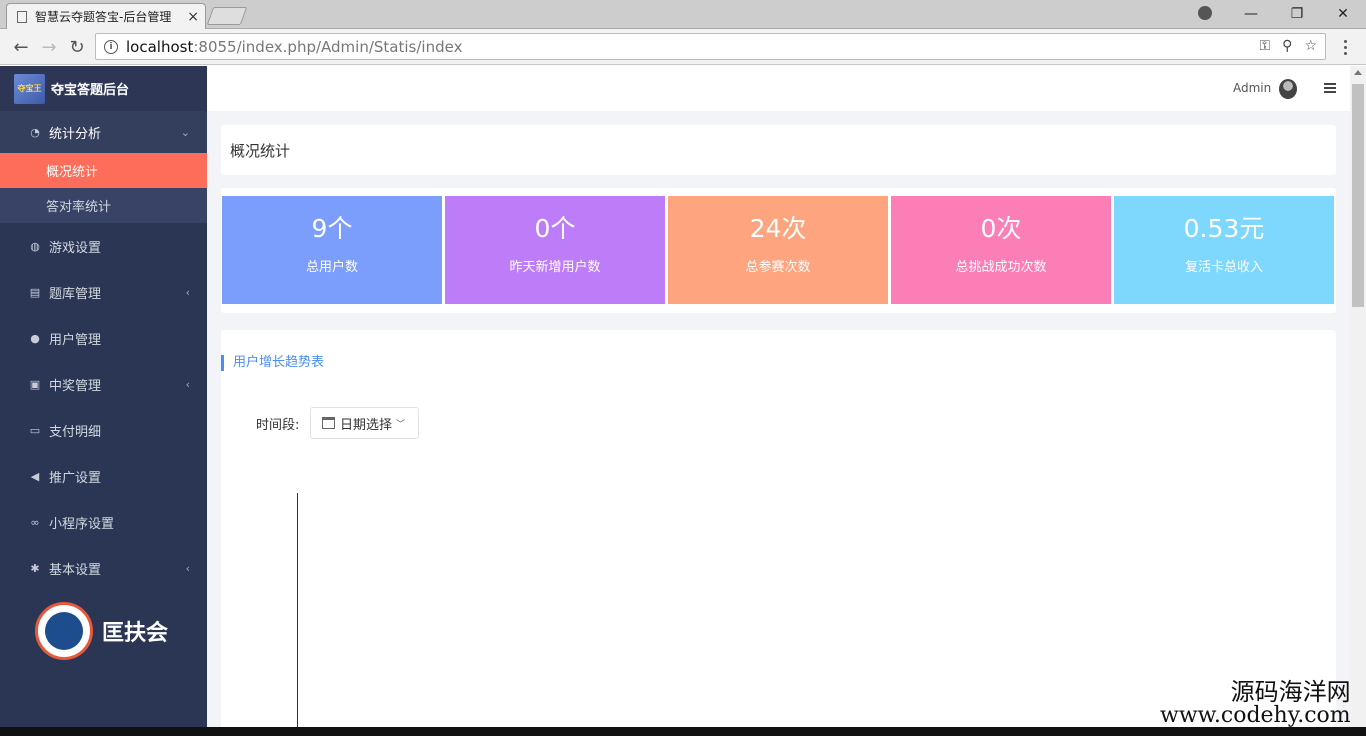  I want to click on reload-icon: ↻, so click(77, 47).